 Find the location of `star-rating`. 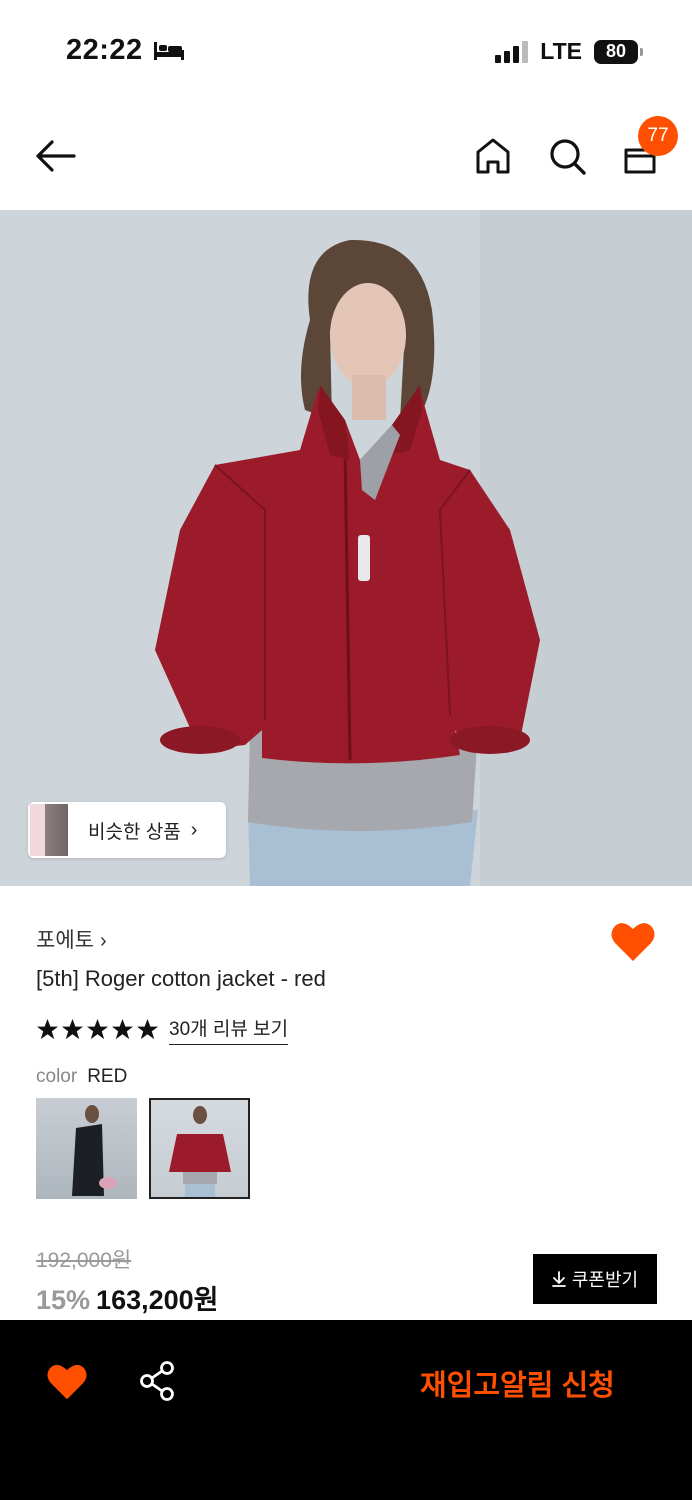

star-rating is located at coordinates (97, 1029).